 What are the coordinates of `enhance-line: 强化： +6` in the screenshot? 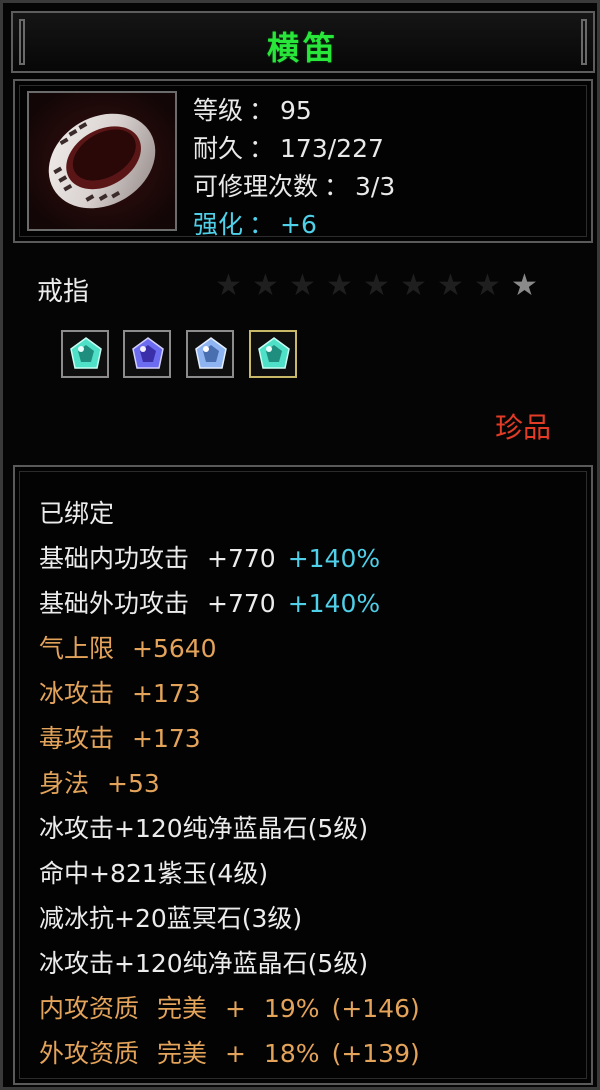 It's located at (255, 223).